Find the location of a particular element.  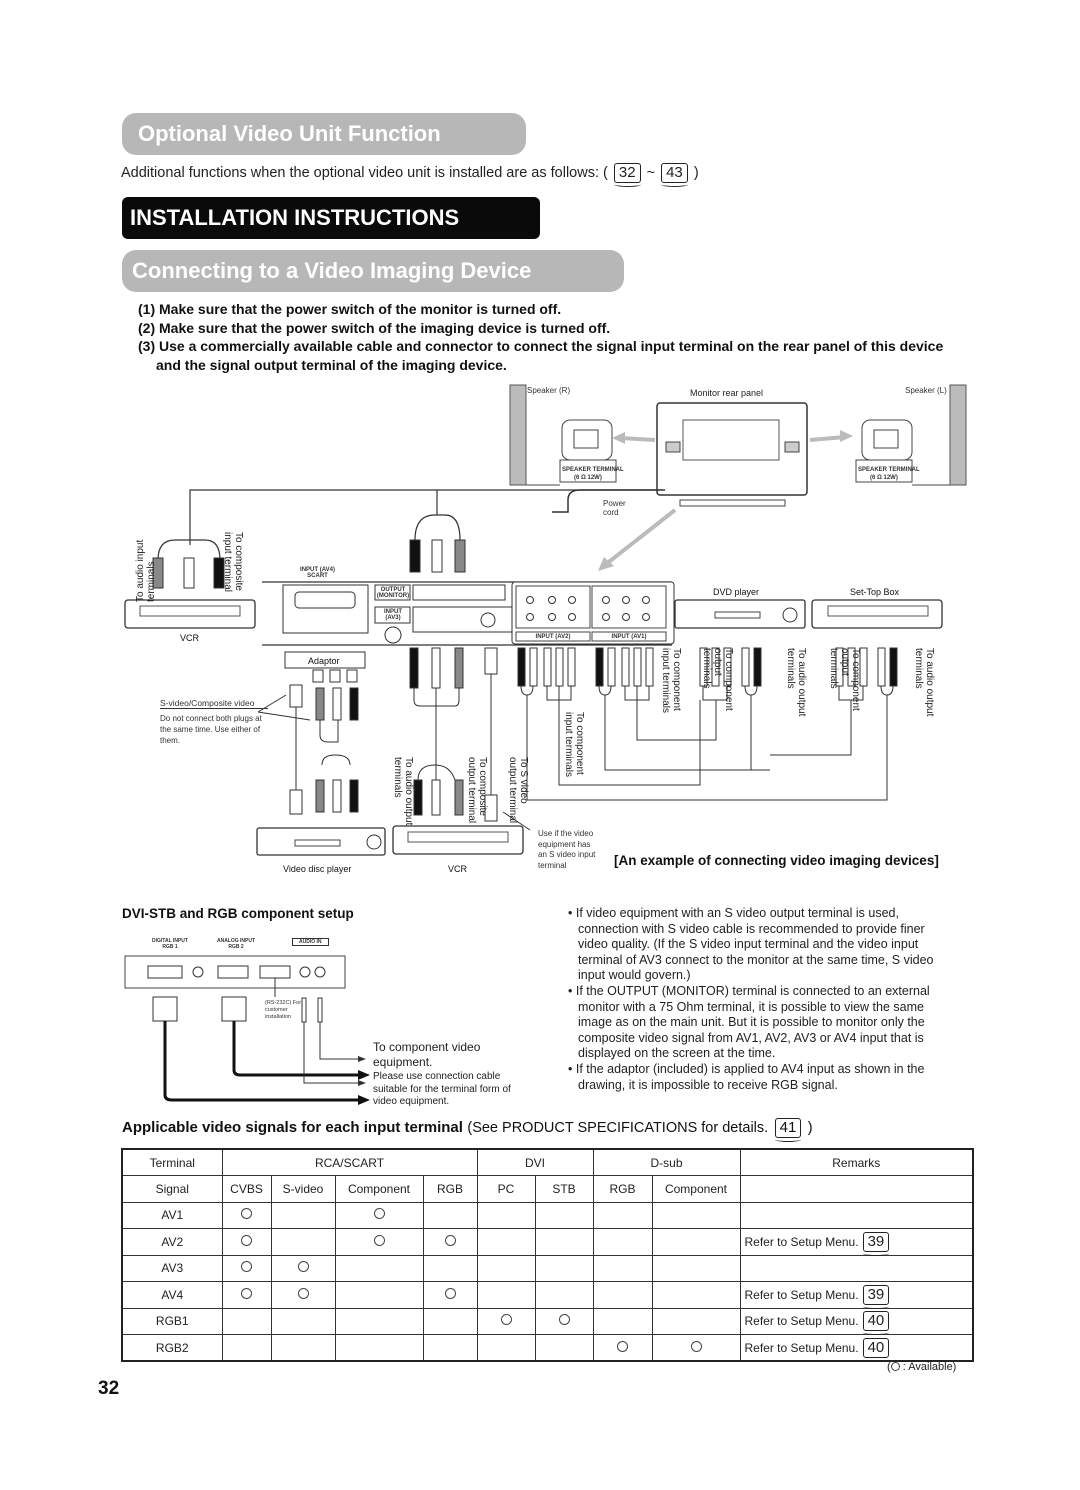

label-input-av3: INPUT (AV3) is located at coordinates (393, 615).